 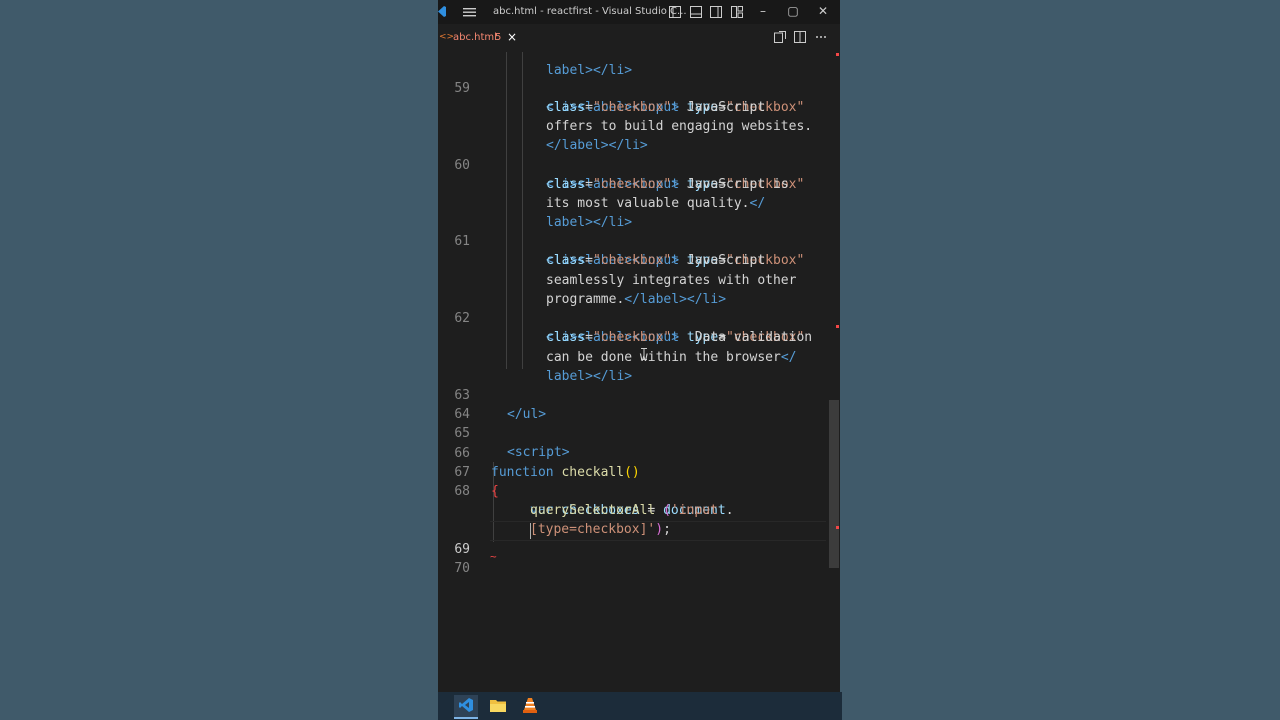 I want to click on code-line: querySelectorAll ('input, so click(x=633, y=500).